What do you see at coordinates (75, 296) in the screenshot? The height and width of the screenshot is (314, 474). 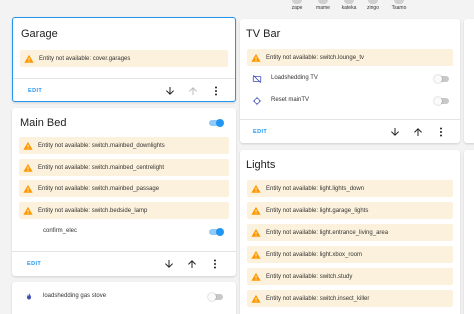 I see `entity-label: loadshedding gas stove` at bounding box center [75, 296].